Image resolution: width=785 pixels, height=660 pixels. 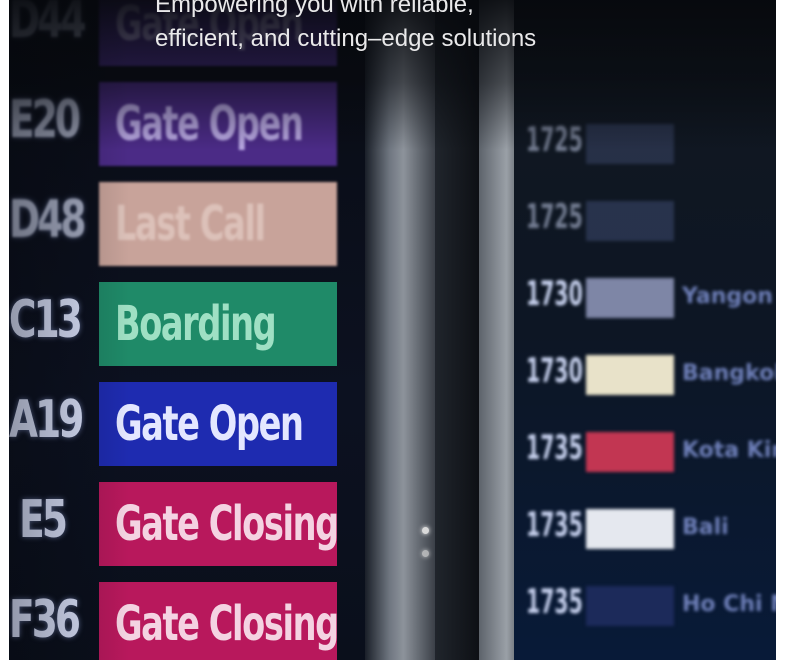 What do you see at coordinates (729, 604) in the screenshot?
I see `flight-destination: Ho Chi Minh` at bounding box center [729, 604].